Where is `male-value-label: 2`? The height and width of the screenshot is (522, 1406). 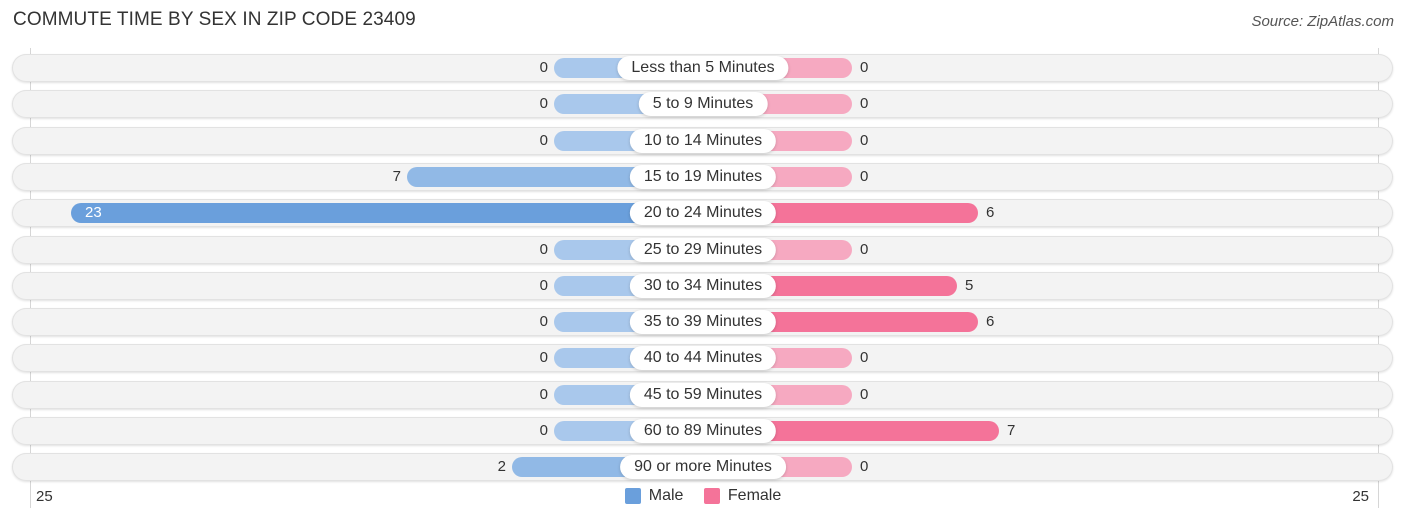
male-value-label: 2 is located at coordinates (501, 466).